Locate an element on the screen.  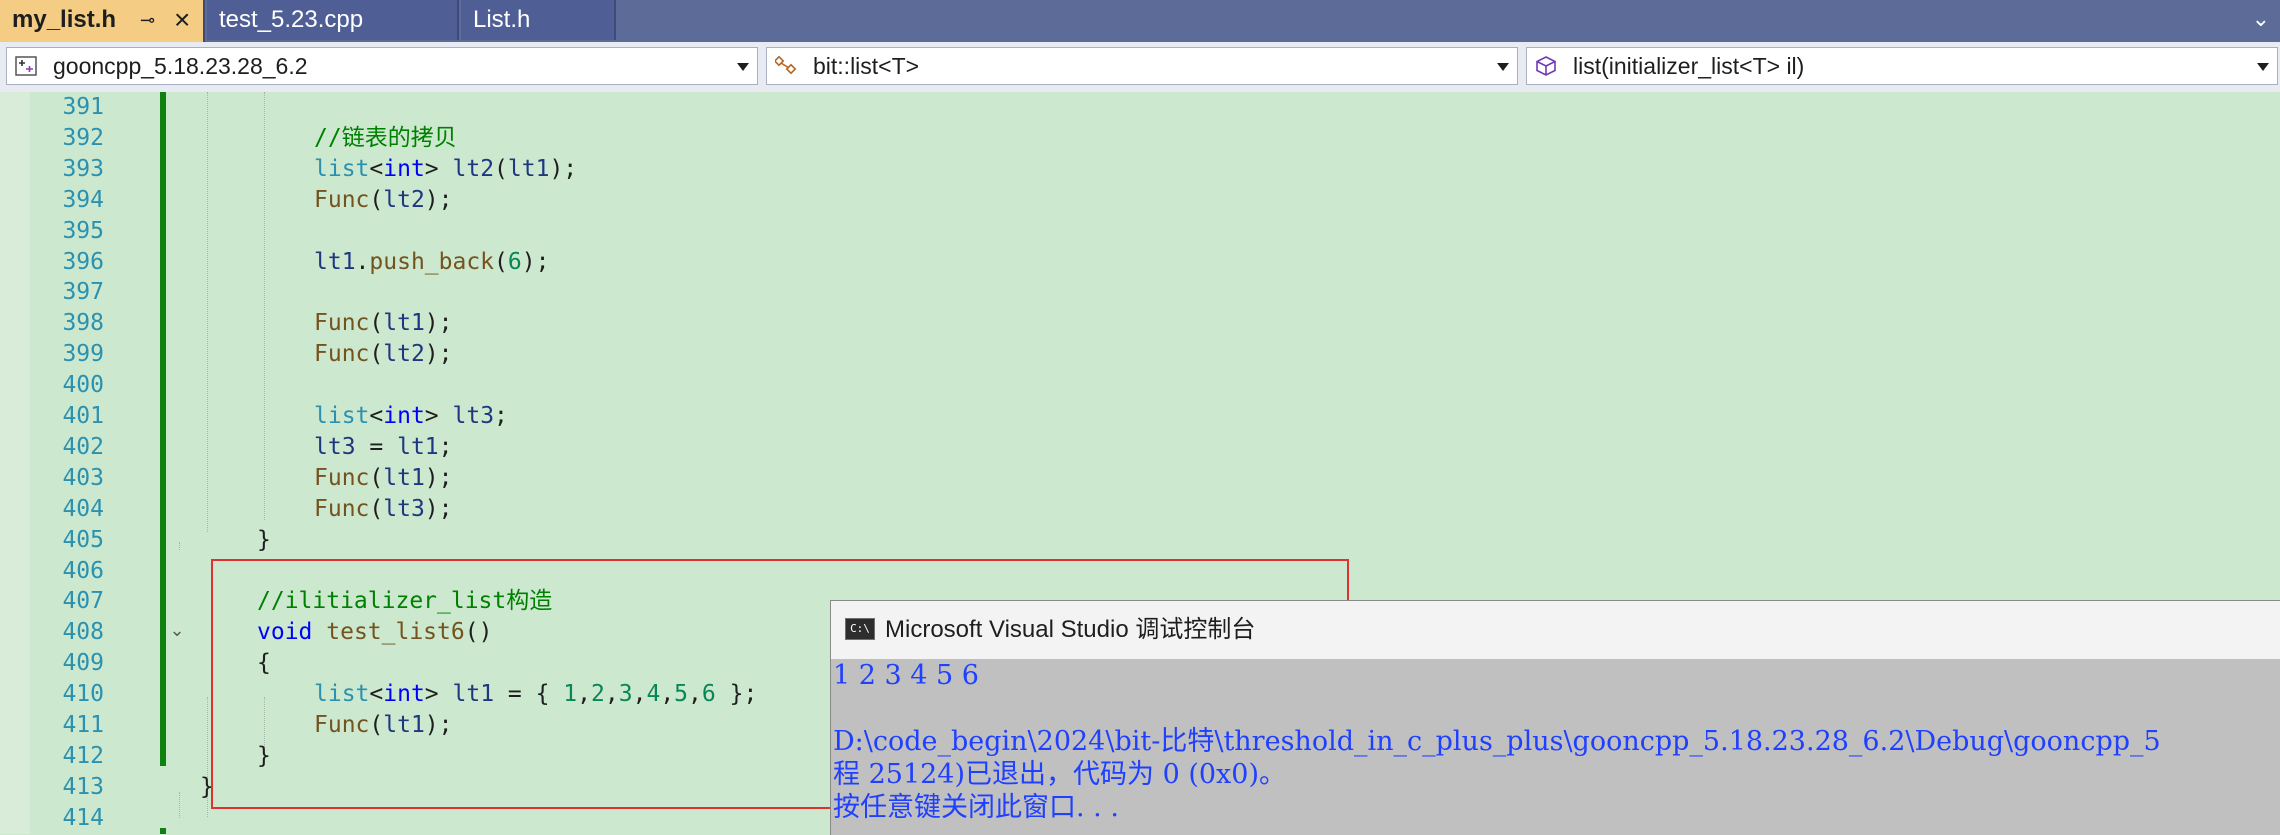
code-line: 392 //链表的拷贝 is located at coordinates (1140, 138).